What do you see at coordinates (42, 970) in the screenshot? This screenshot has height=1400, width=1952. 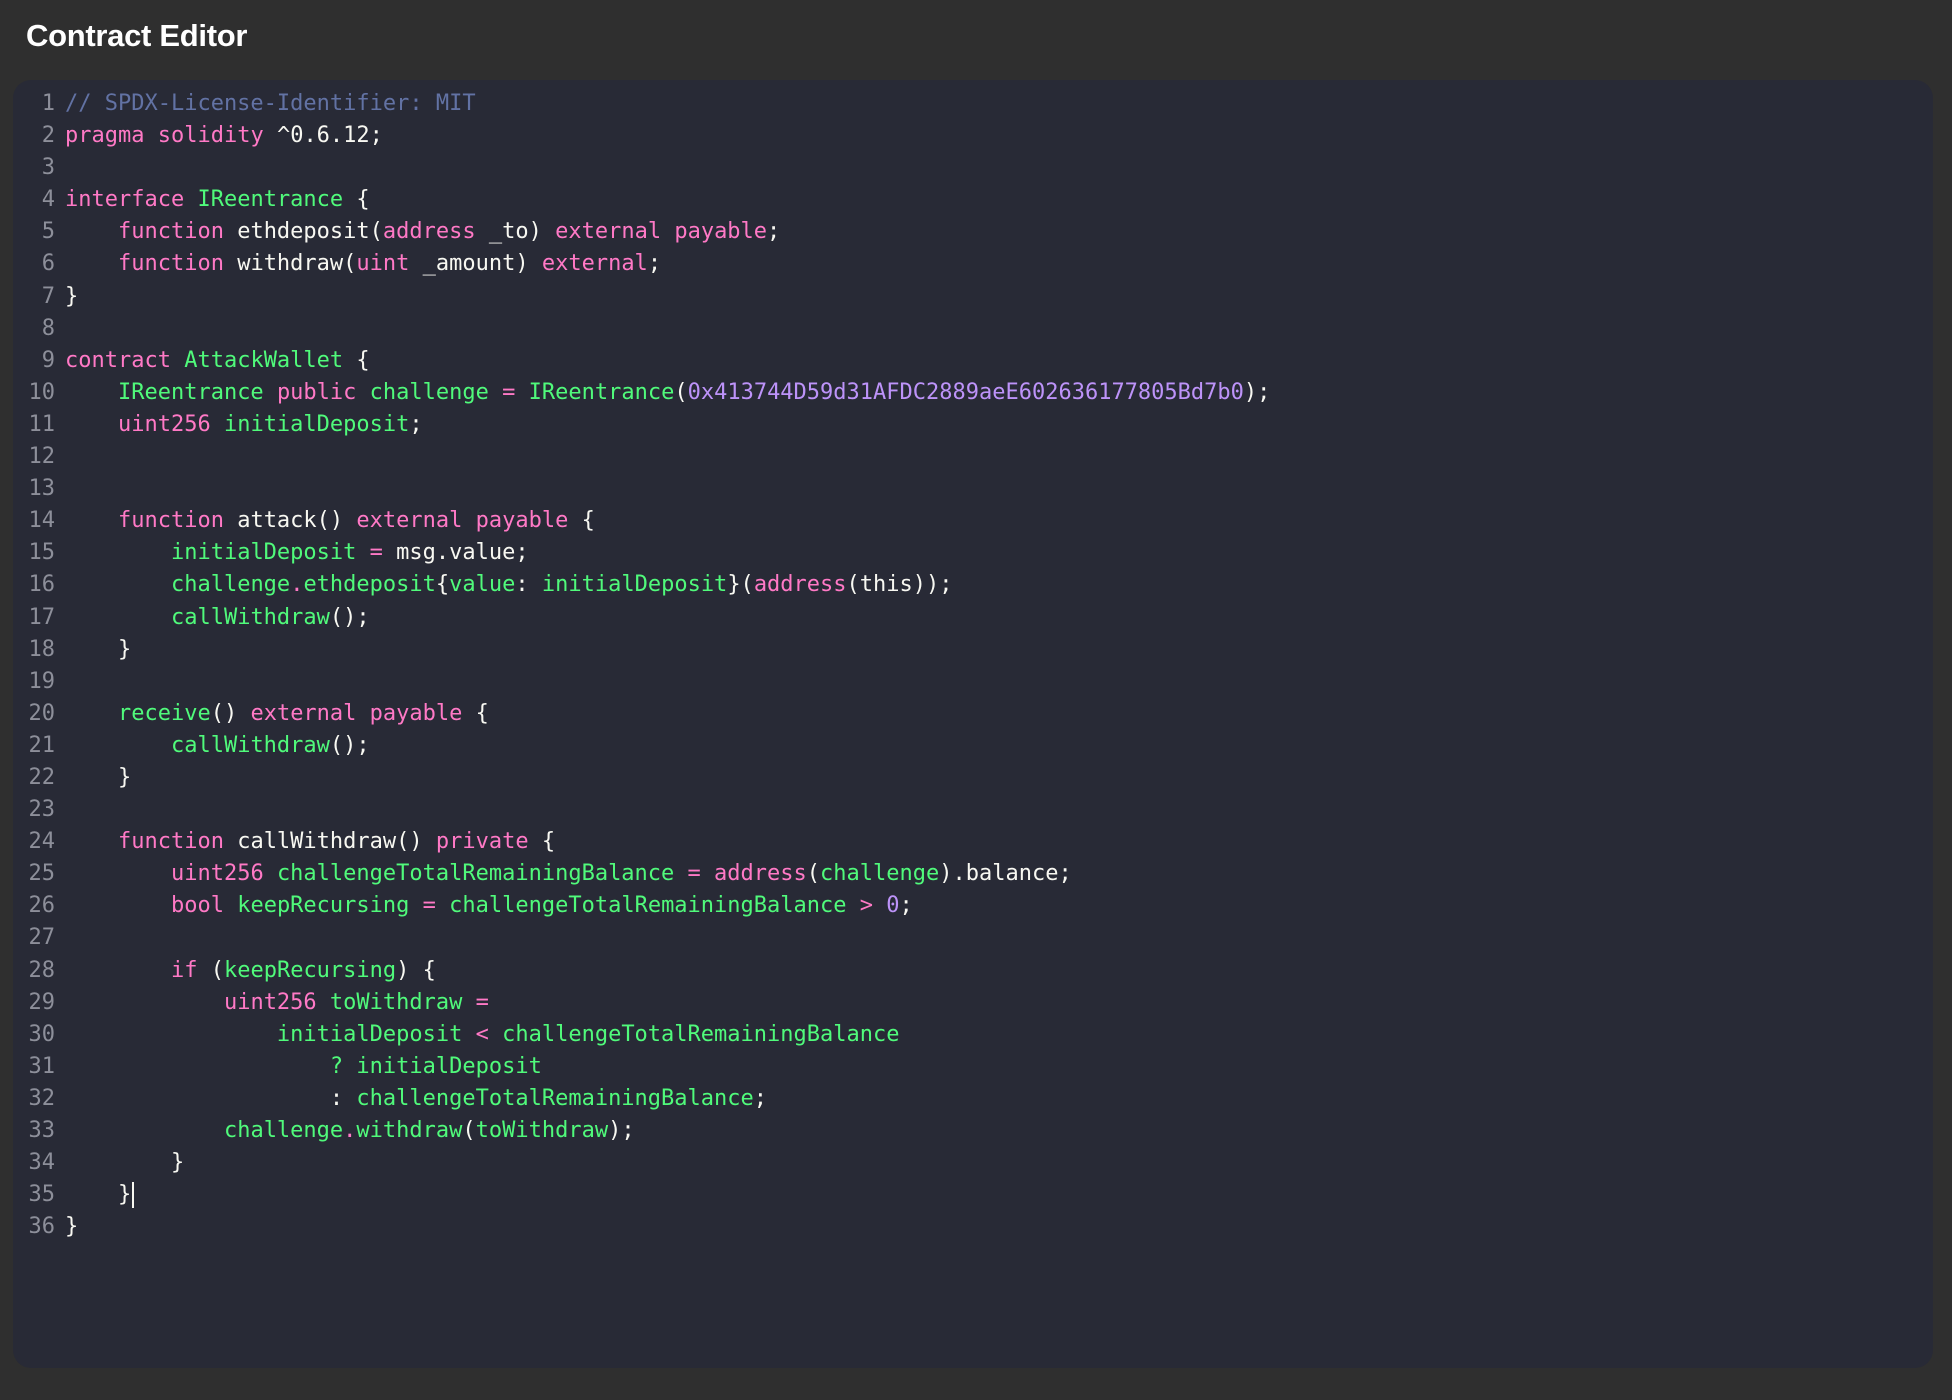 I see `line-number: 28` at bounding box center [42, 970].